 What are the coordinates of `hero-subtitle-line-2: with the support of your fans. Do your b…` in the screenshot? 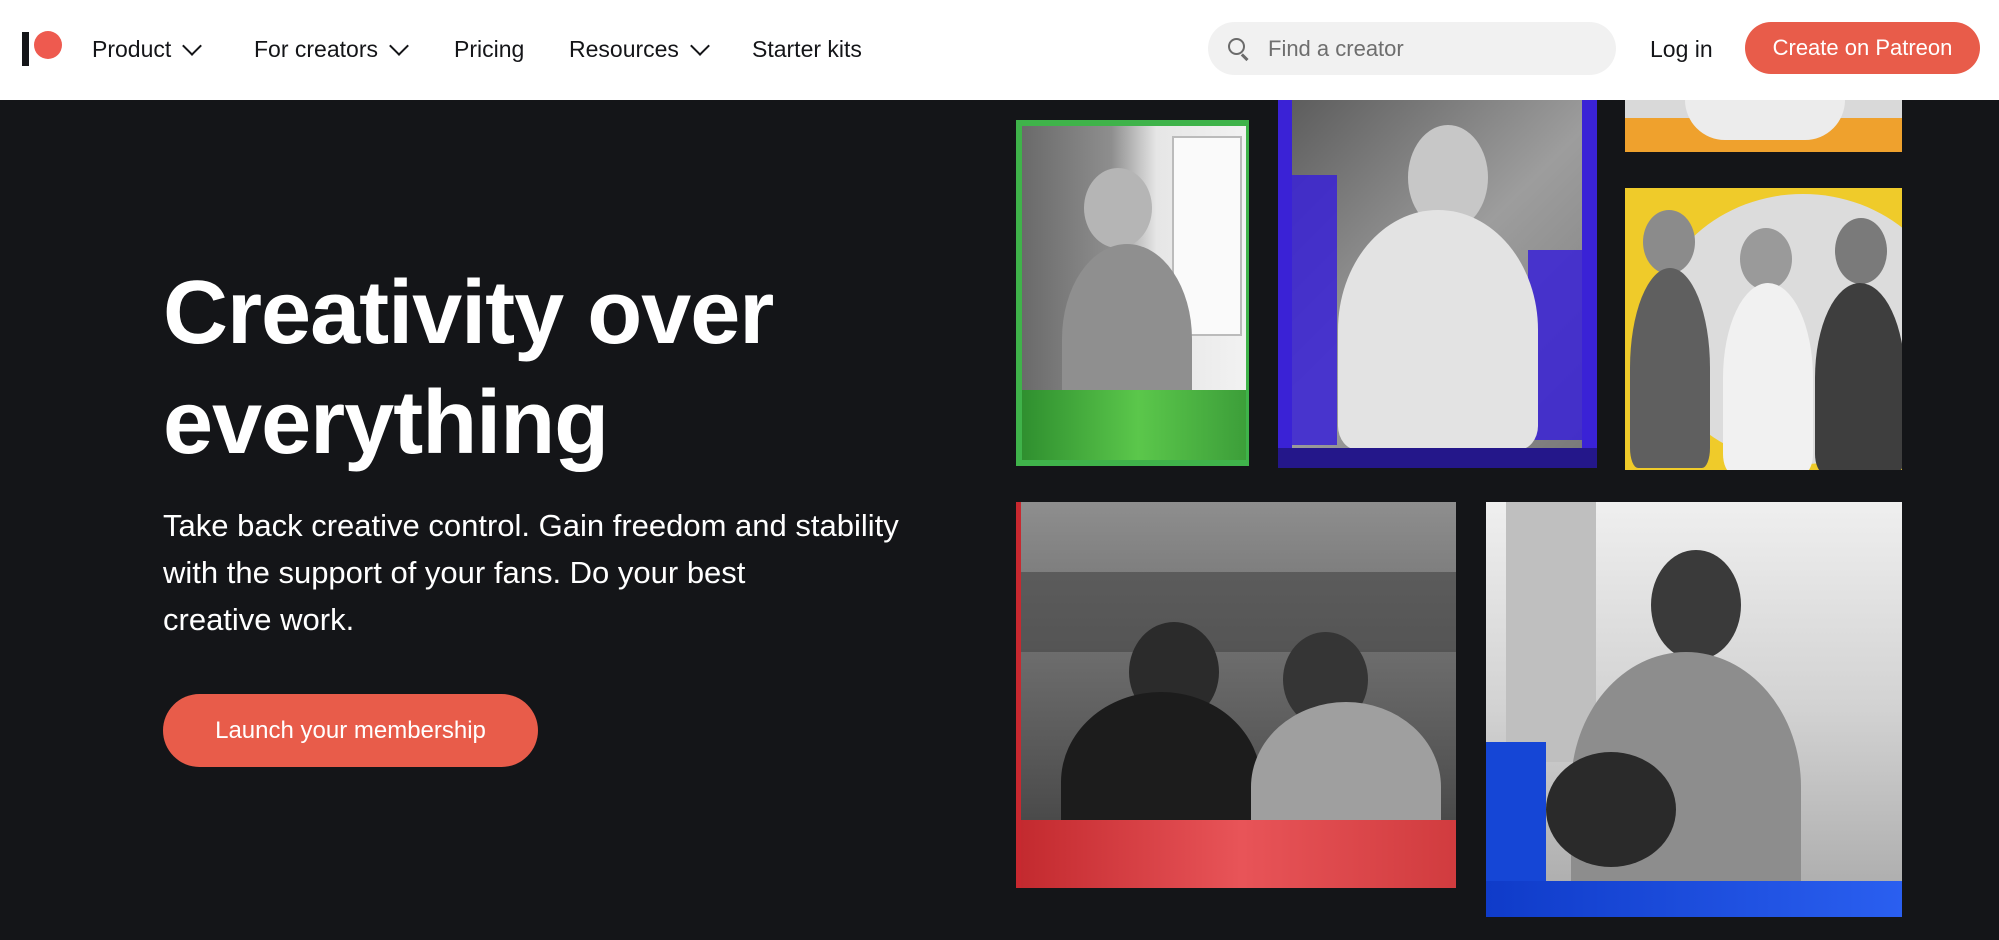 It's located at (454, 572).